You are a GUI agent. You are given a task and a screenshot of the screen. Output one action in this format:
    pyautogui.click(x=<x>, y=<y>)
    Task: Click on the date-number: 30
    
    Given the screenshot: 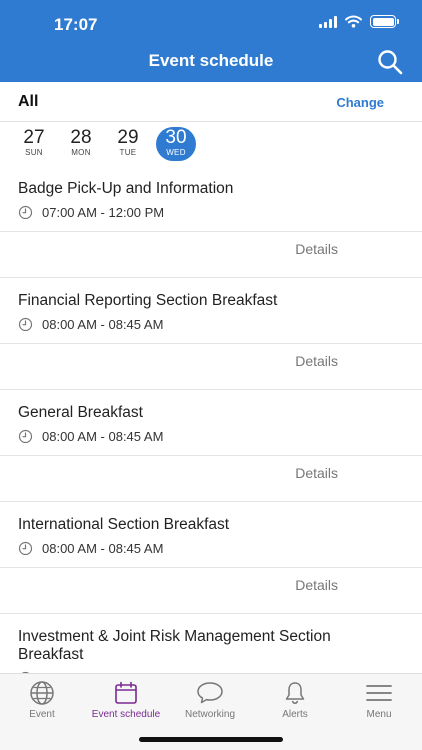 What is the action you would take?
    pyautogui.click(x=176, y=137)
    